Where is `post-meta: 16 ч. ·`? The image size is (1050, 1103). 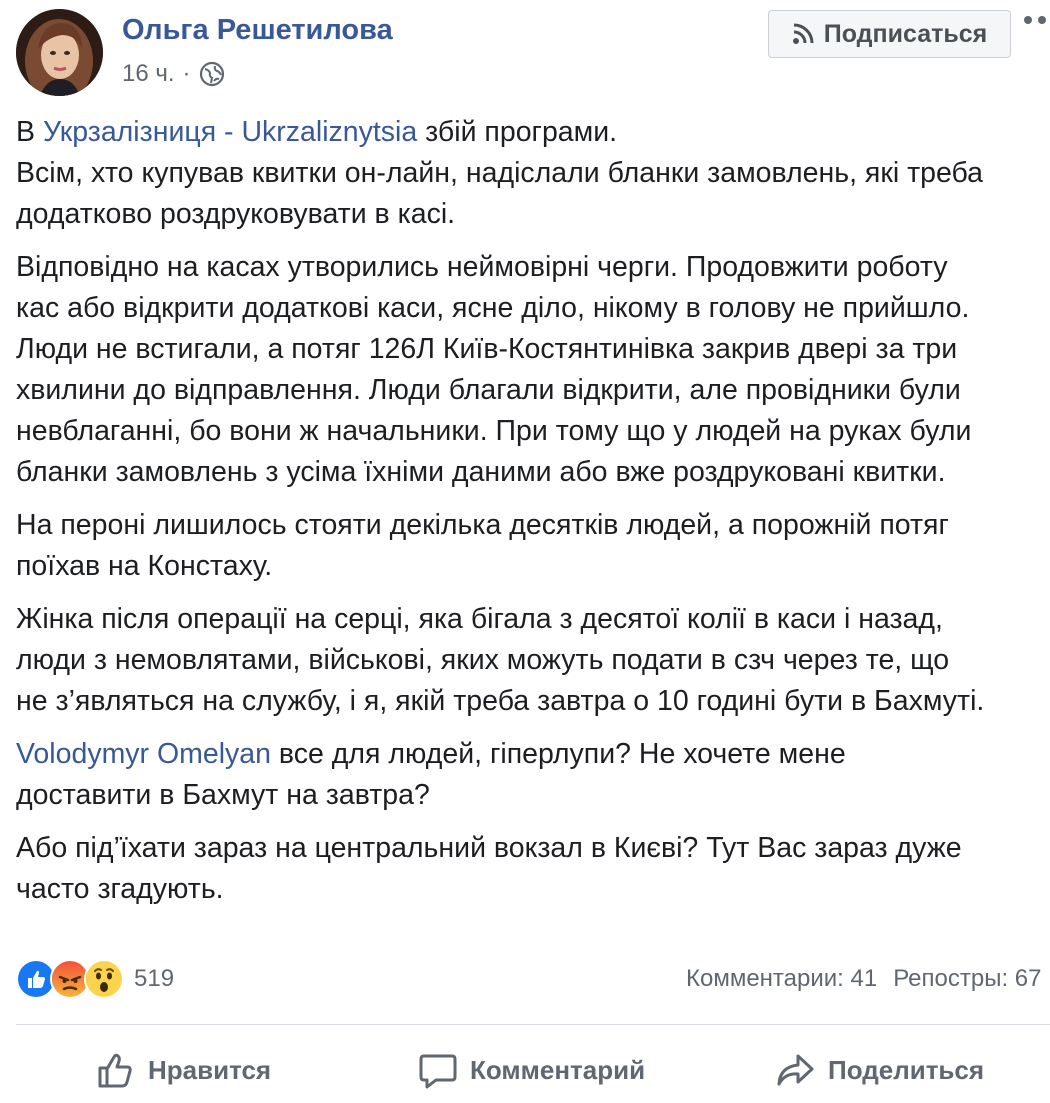 post-meta: 16 ч. · is located at coordinates (173, 74).